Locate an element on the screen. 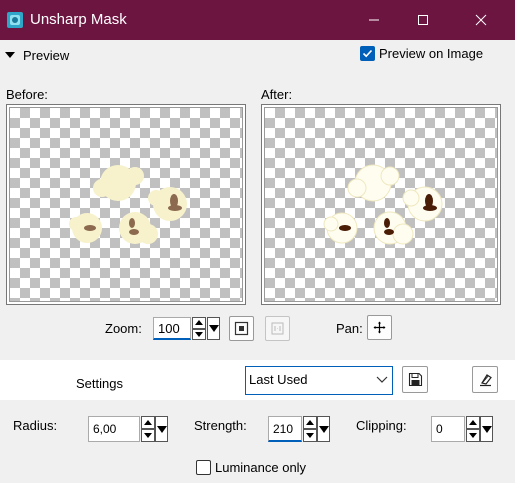  maximize-button is located at coordinates (423, 20).